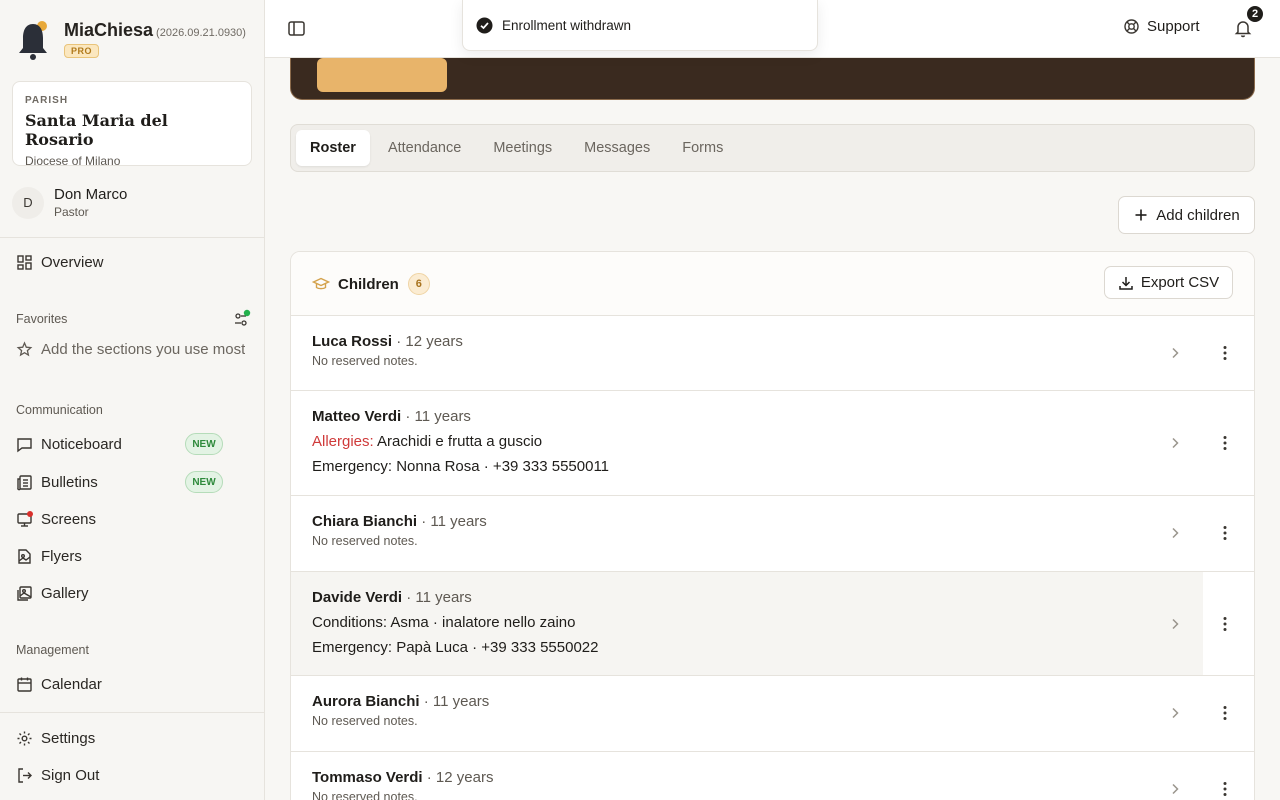 This screenshot has width=1280, height=800. I want to click on card-header: Children 6 Export CSV, so click(772, 284).